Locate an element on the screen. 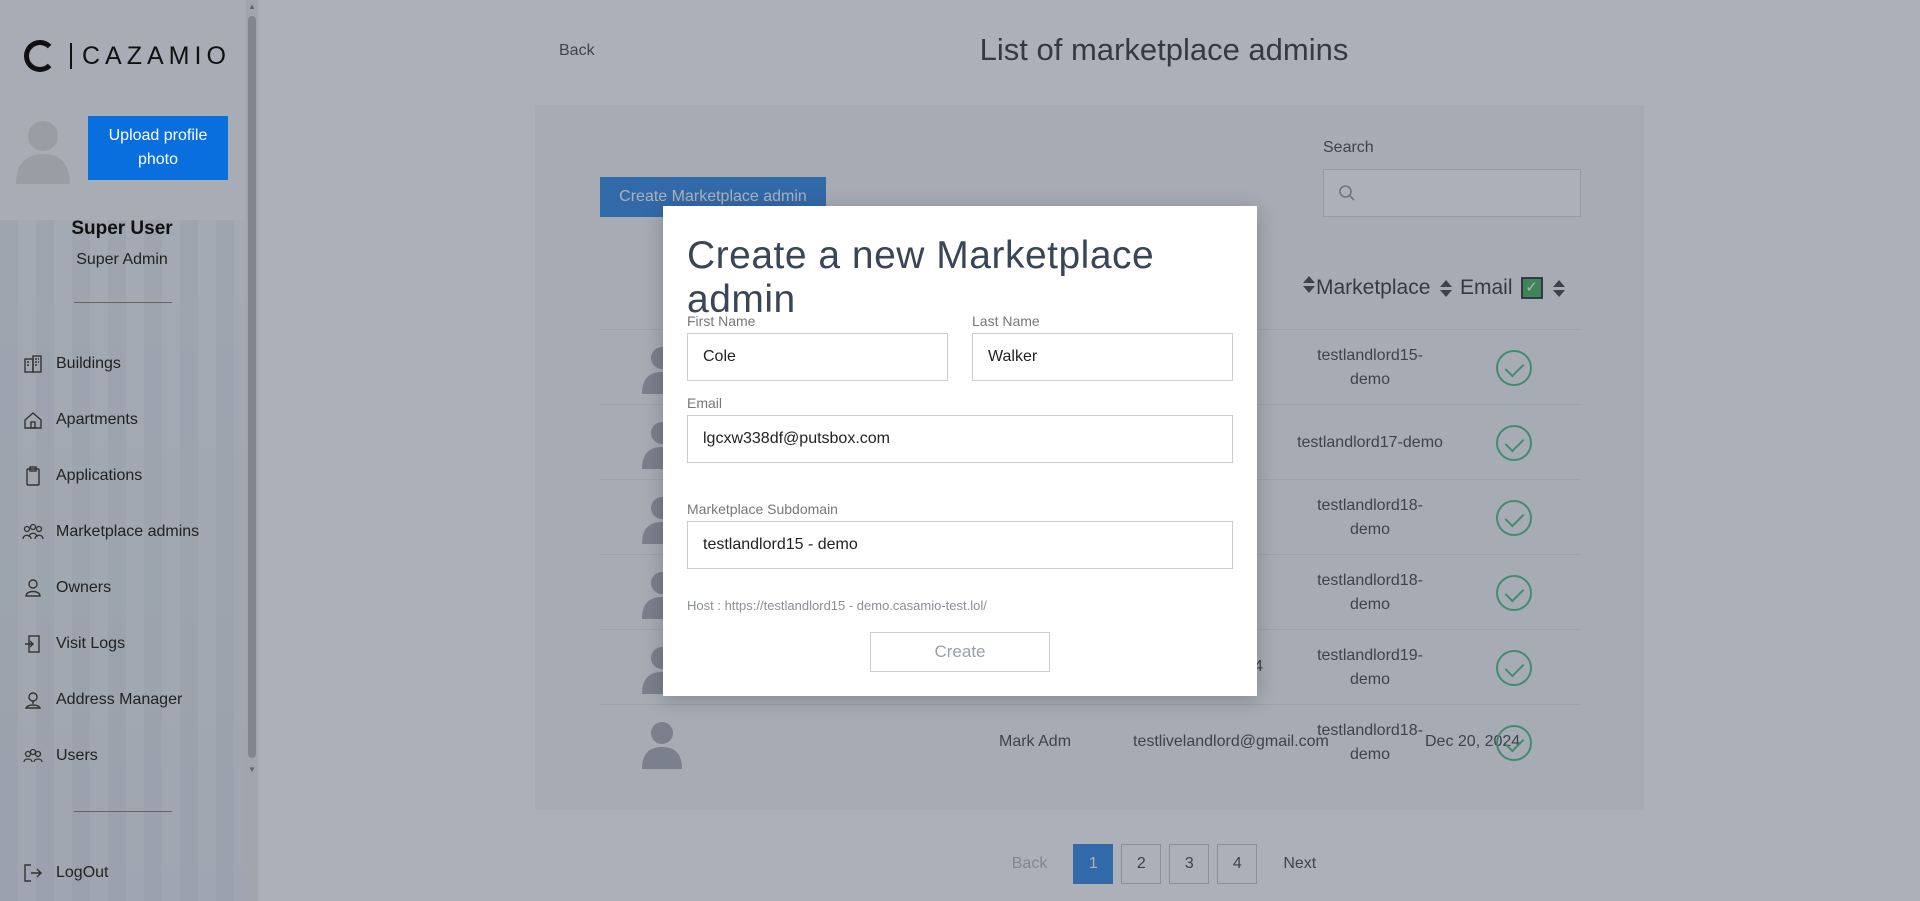 The width and height of the screenshot is (1920, 901). logo-mark-icon is located at coordinates (40, 56).